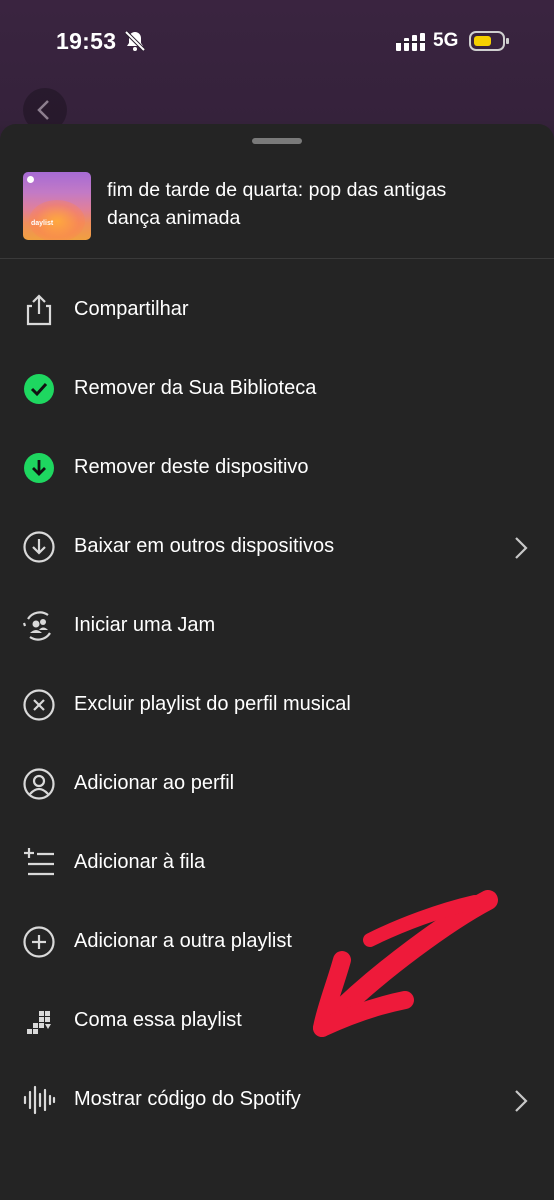  What do you see at coordinates (204, 546) in the screenshot?
I see `menu-item-label: Baixar em outros dispositivos` at bounding box center [204, 546].